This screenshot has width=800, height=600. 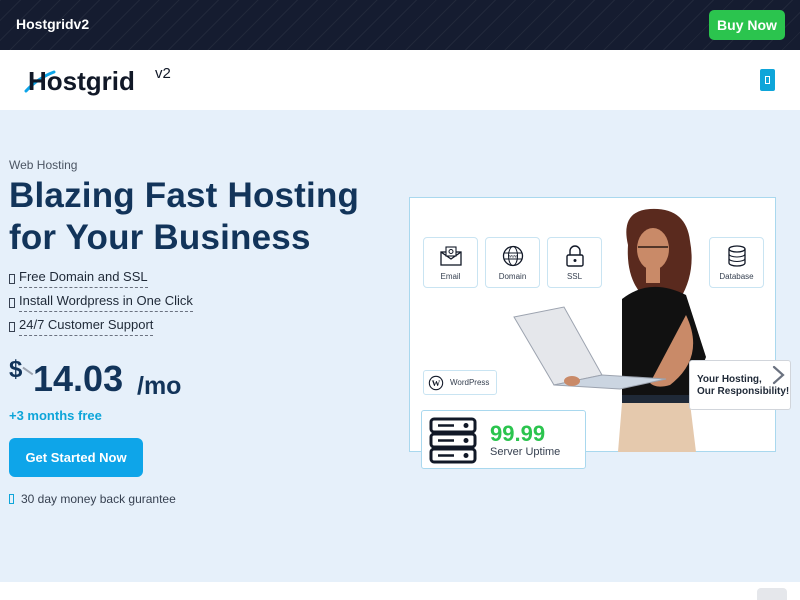 I want to click on feature-label: Free Domain and SSL, so click(x=83, y=278).